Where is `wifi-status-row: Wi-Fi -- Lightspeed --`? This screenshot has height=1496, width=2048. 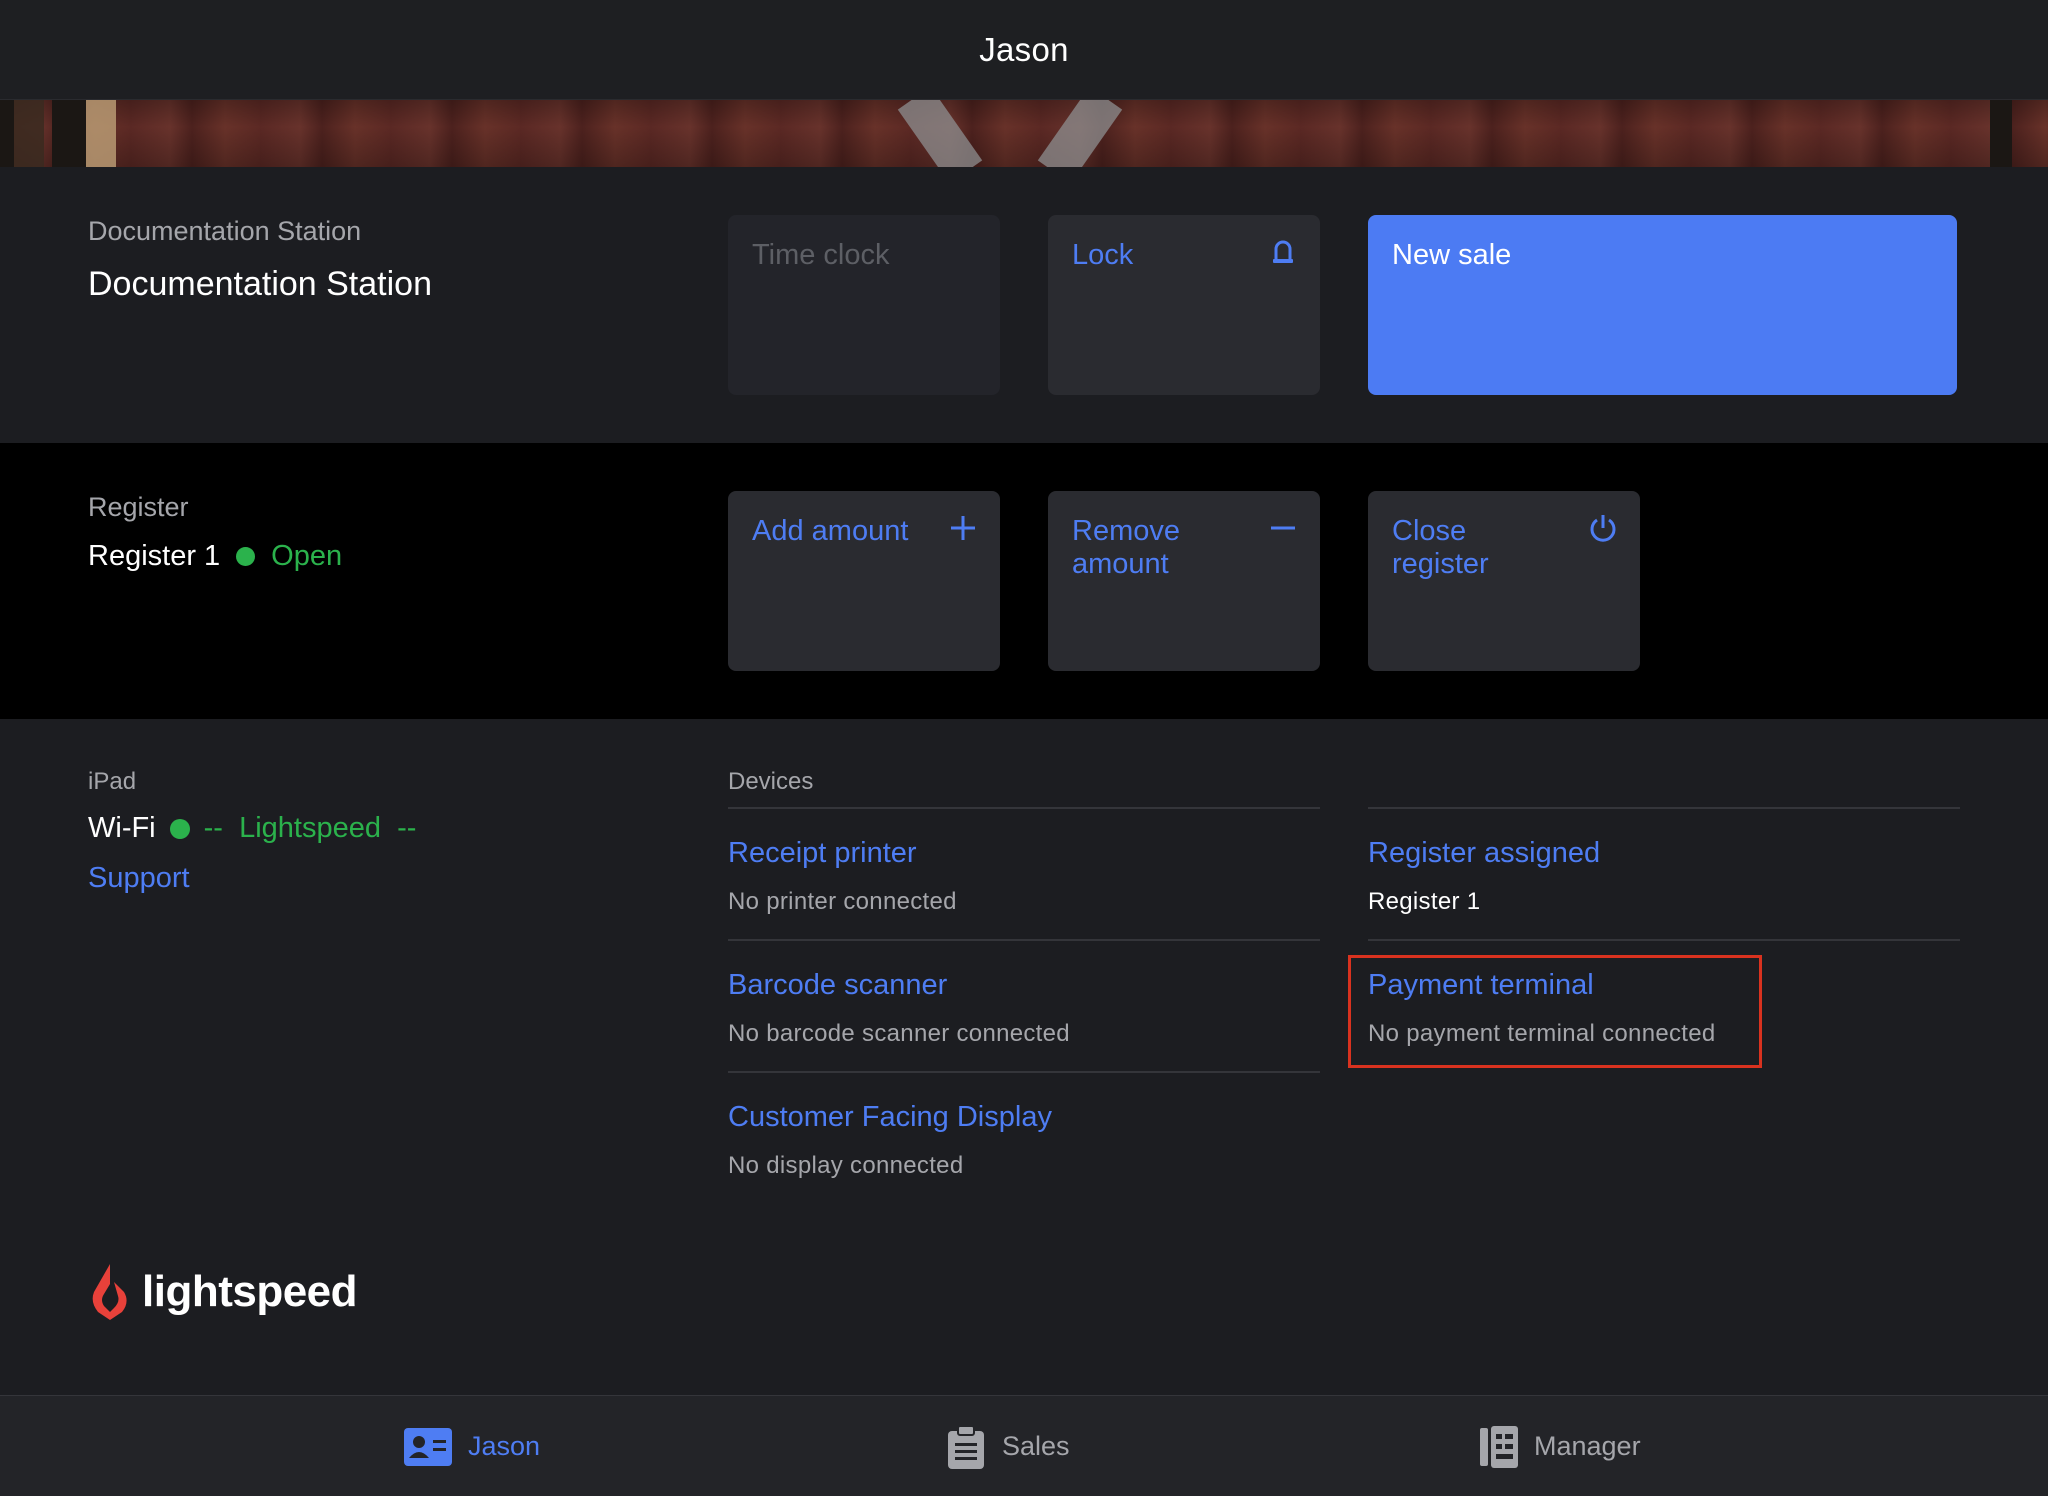
wifi-status-row: Wi-Fi -- Lightspeed -- is located at coordinates (252, 828).